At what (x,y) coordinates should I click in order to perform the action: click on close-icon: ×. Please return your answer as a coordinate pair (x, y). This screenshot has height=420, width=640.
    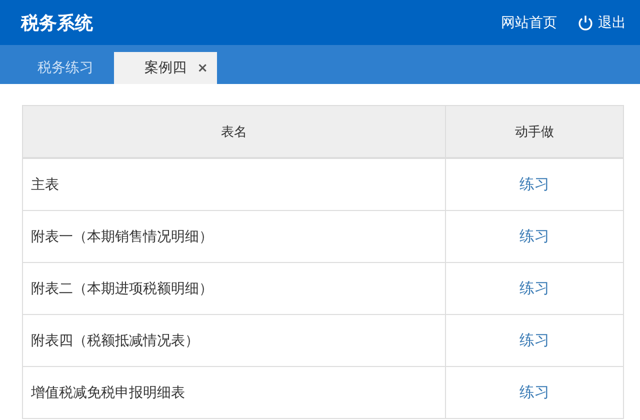
    Looking at the image, I should click on (202, 68).